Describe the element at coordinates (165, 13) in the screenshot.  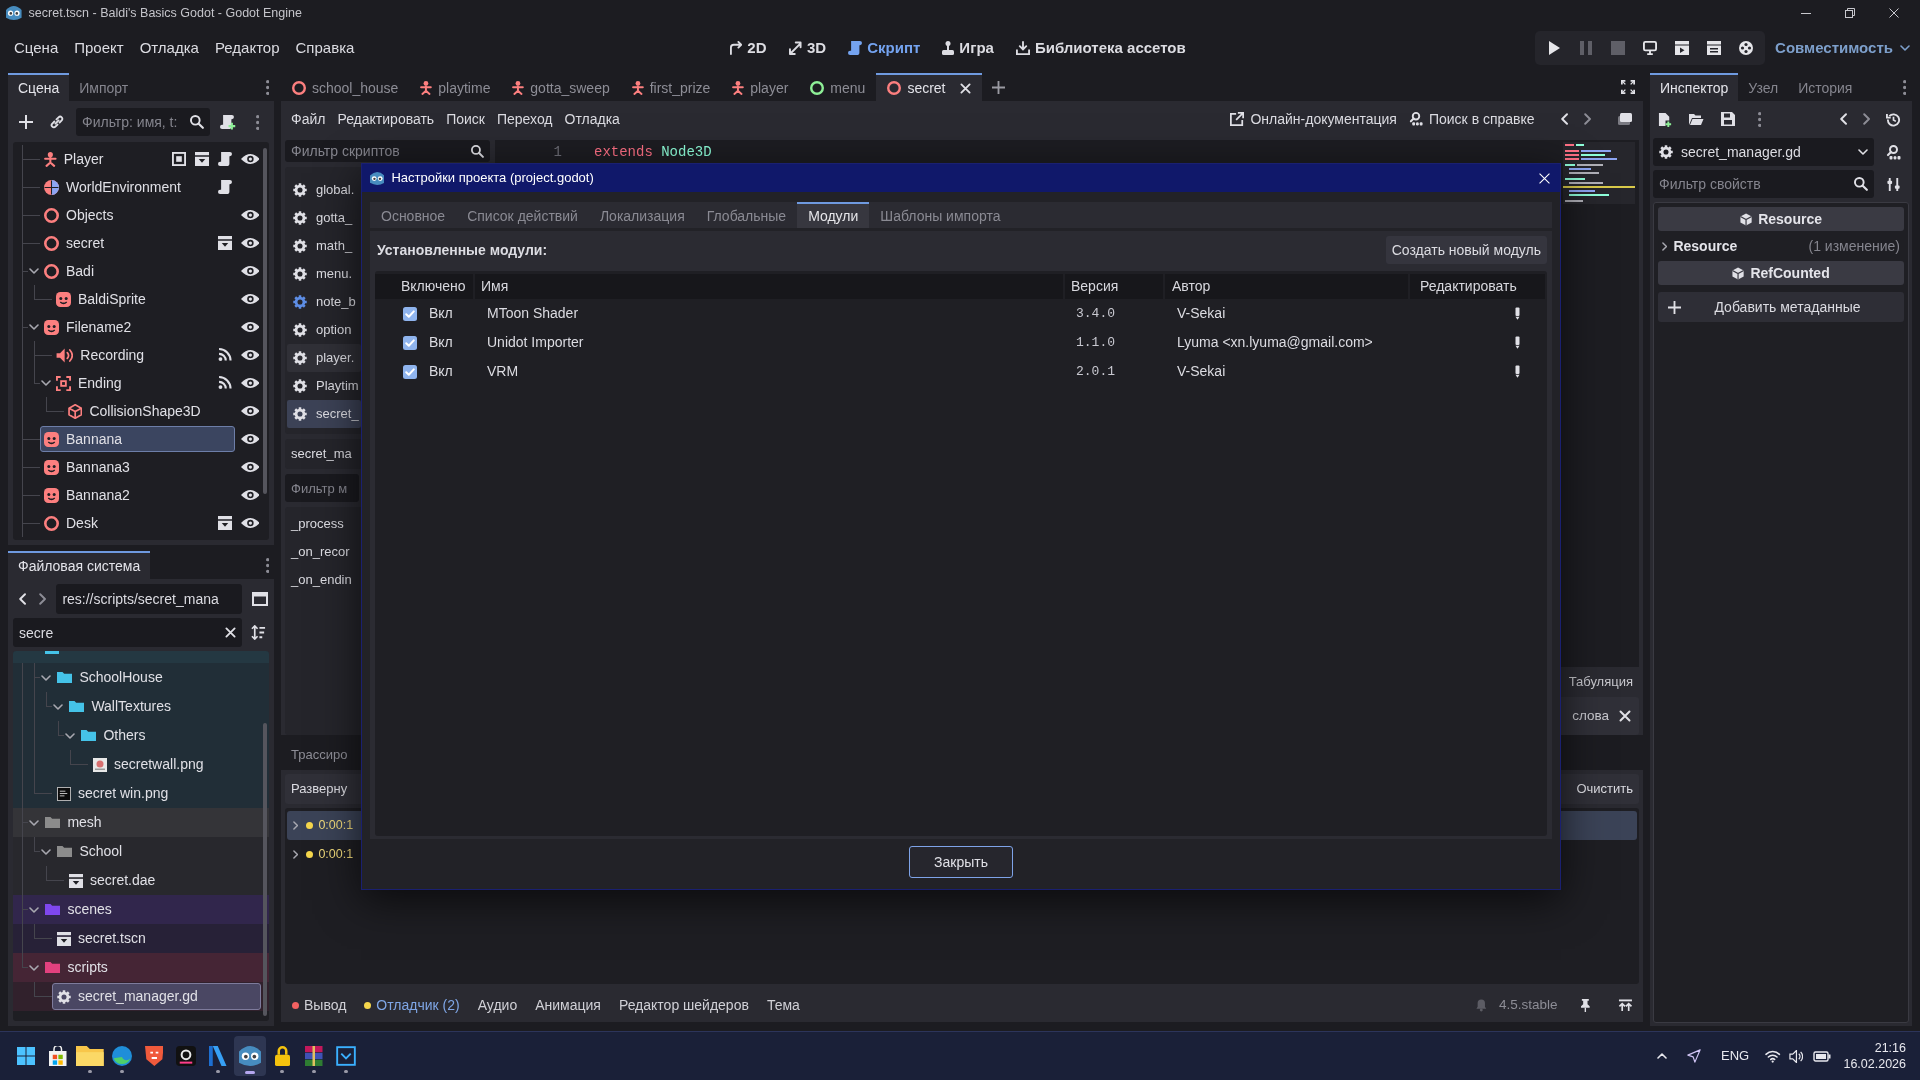
I see `window-title: secret.tscn - Baldi's Basics Godot - Godot Engine` at that location.